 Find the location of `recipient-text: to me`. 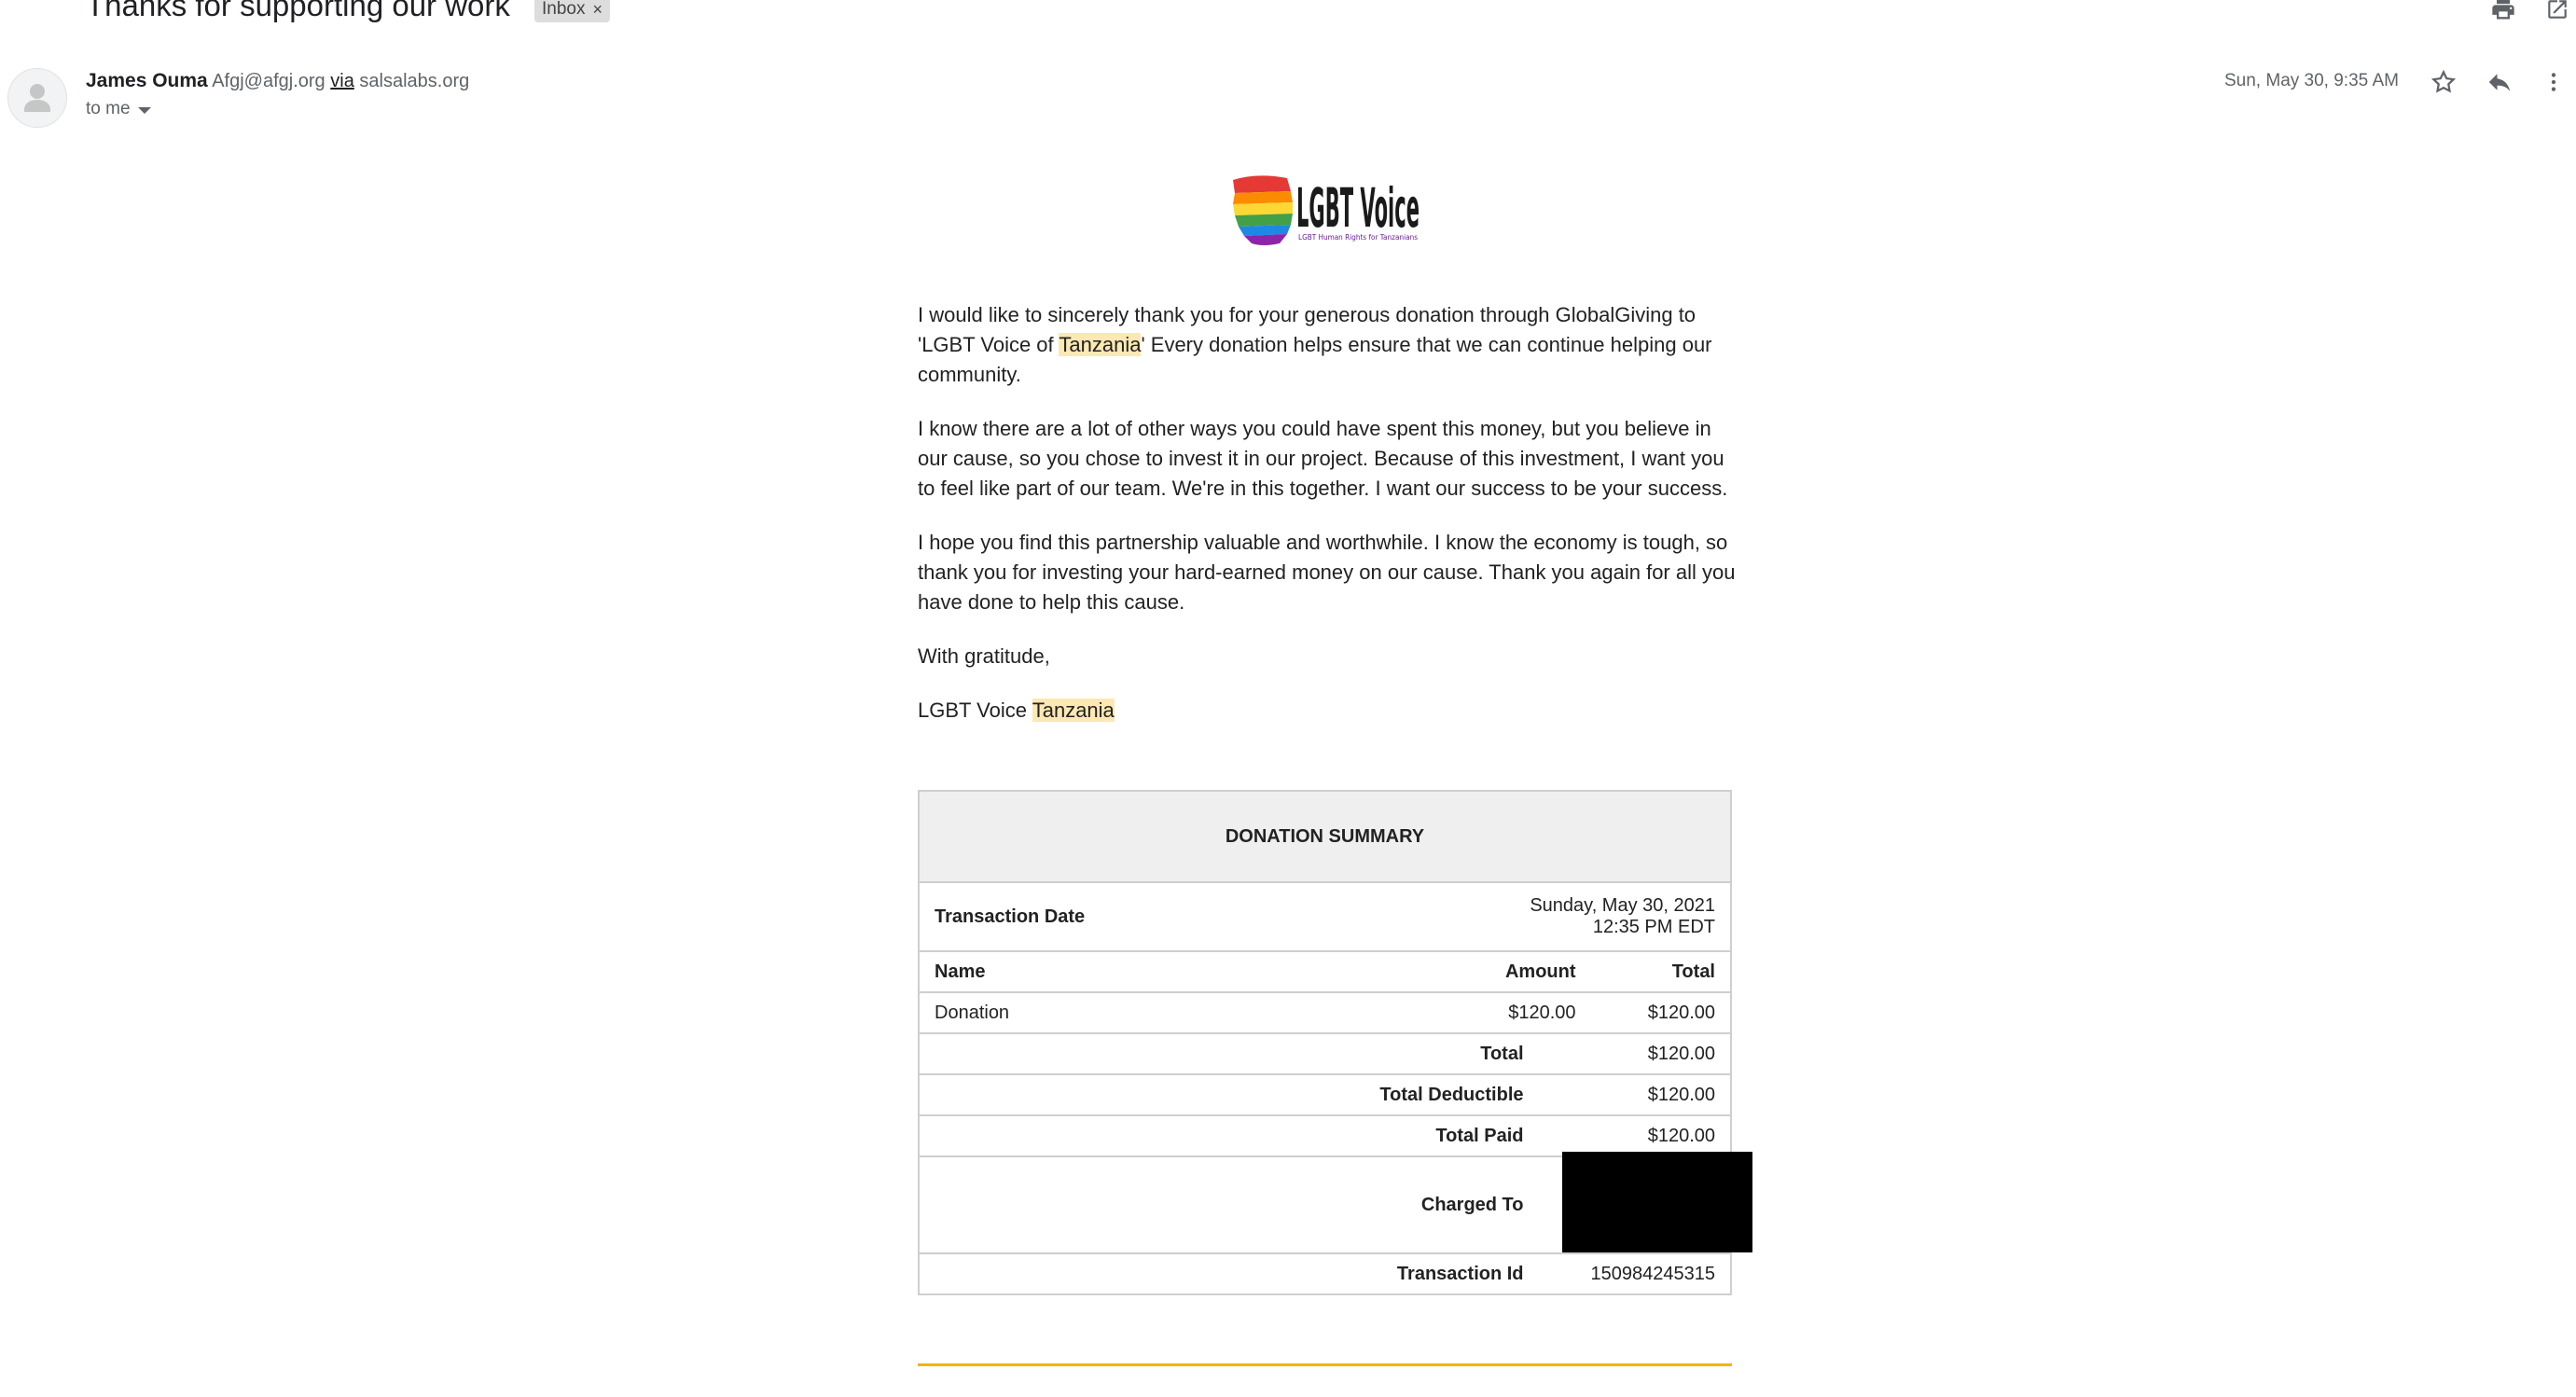

recipient-text: to me is located at coordinates (108, 108).